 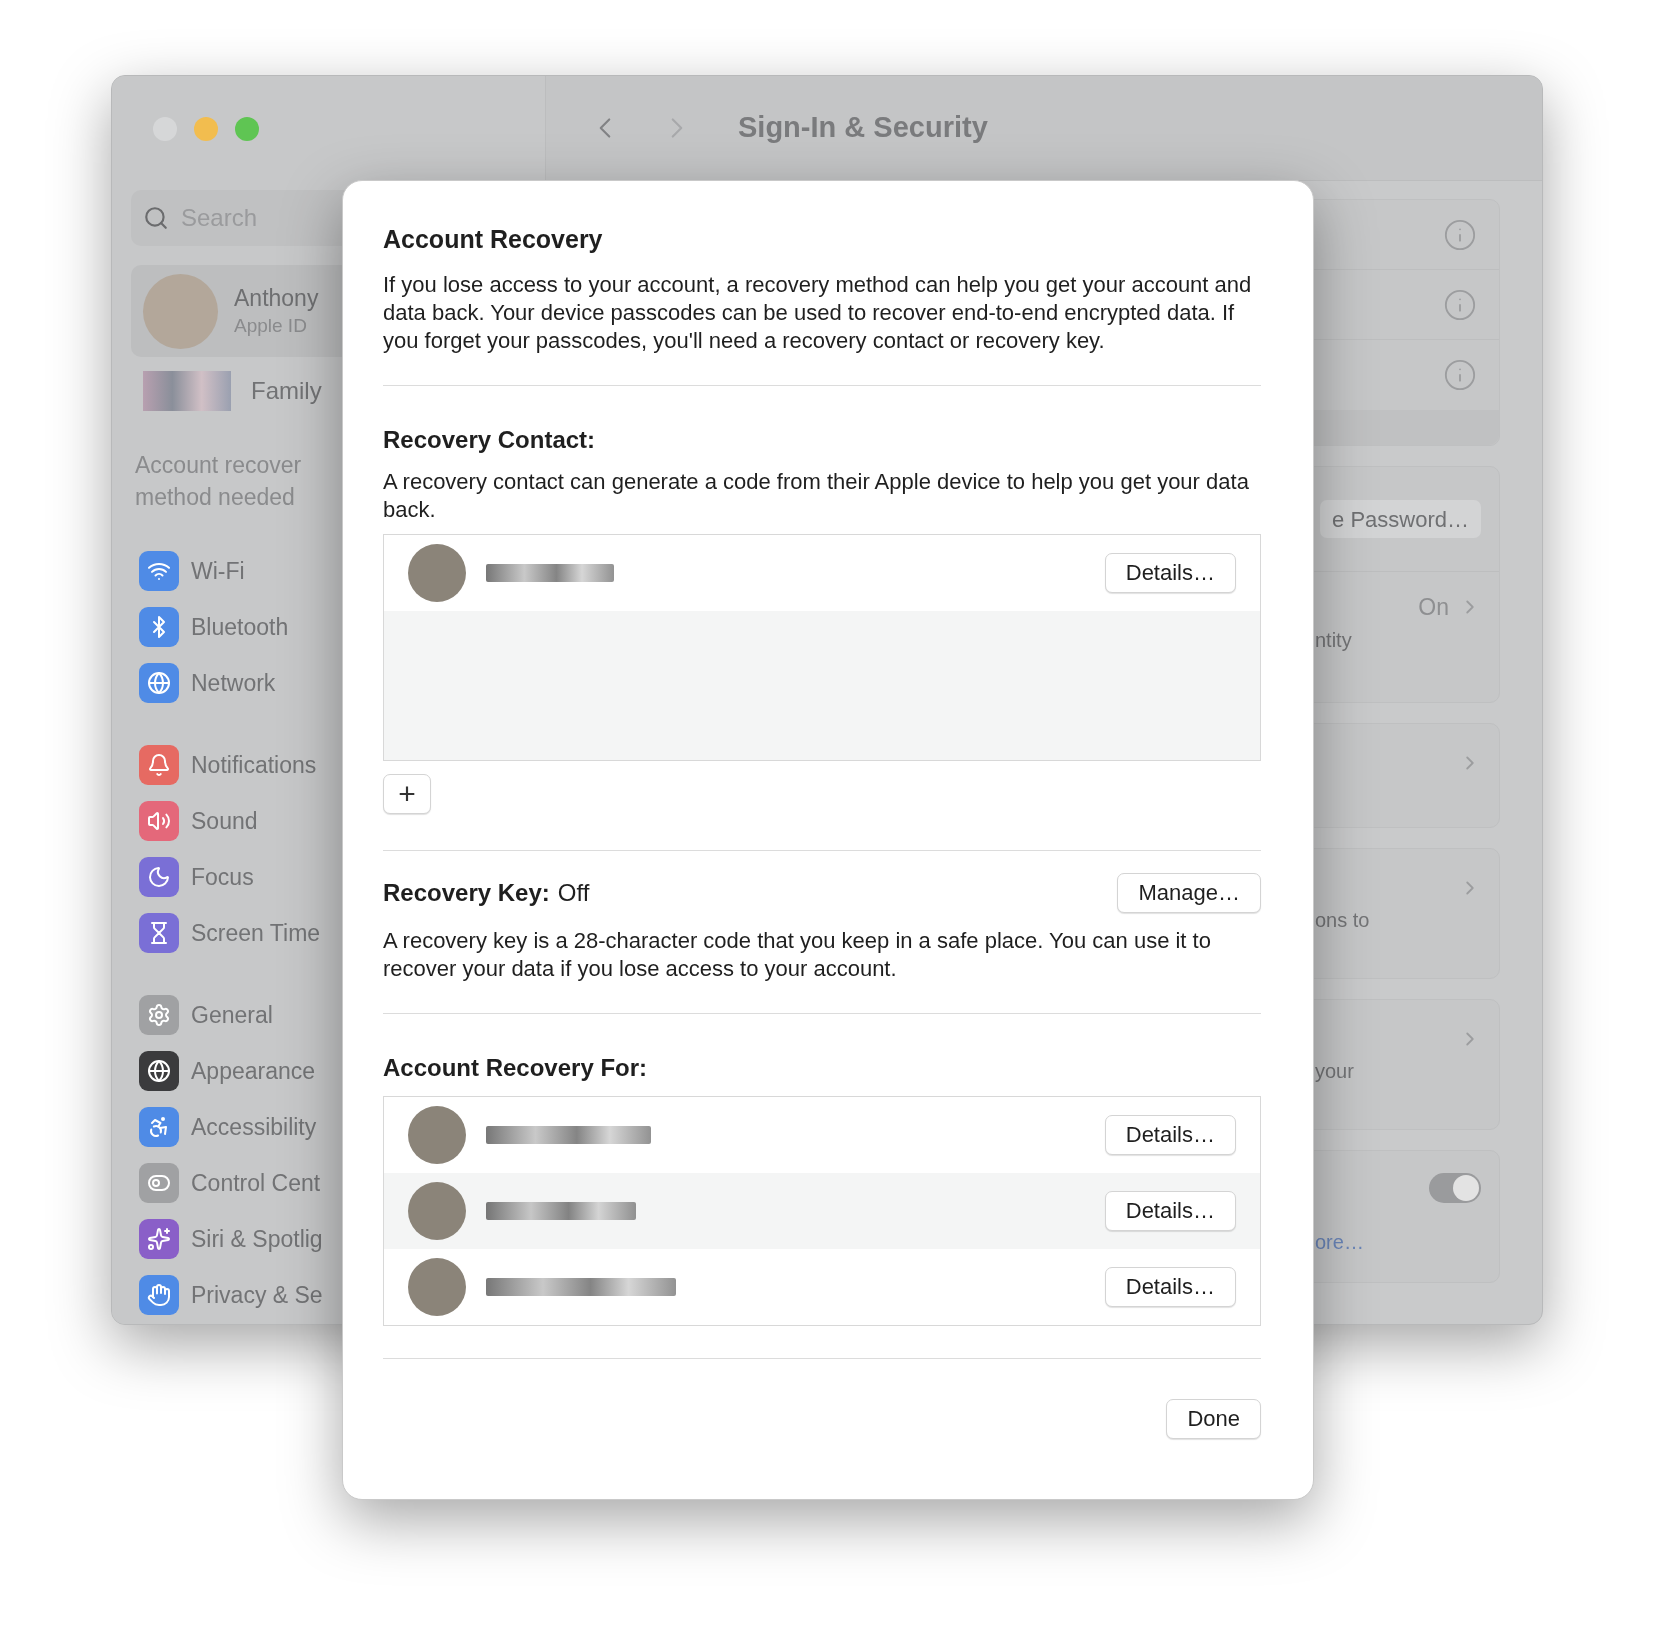 I want to click on row-description: your, so click(x=1334, y=1071).